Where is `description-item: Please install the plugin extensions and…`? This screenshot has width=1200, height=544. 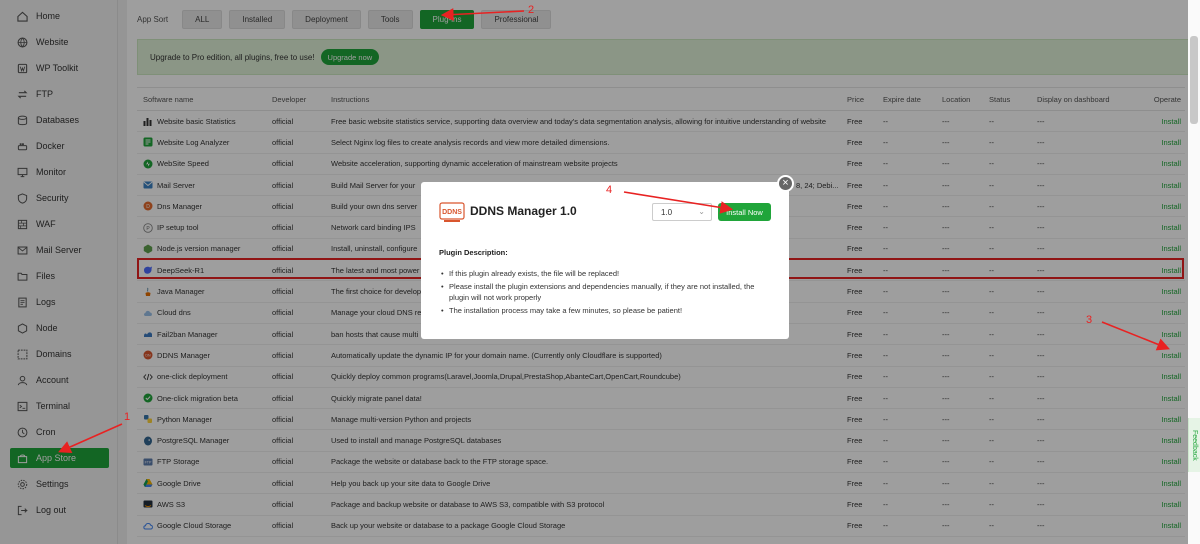 description-item: Please install the plugin extensions and… is located at coordinates (606, 292).